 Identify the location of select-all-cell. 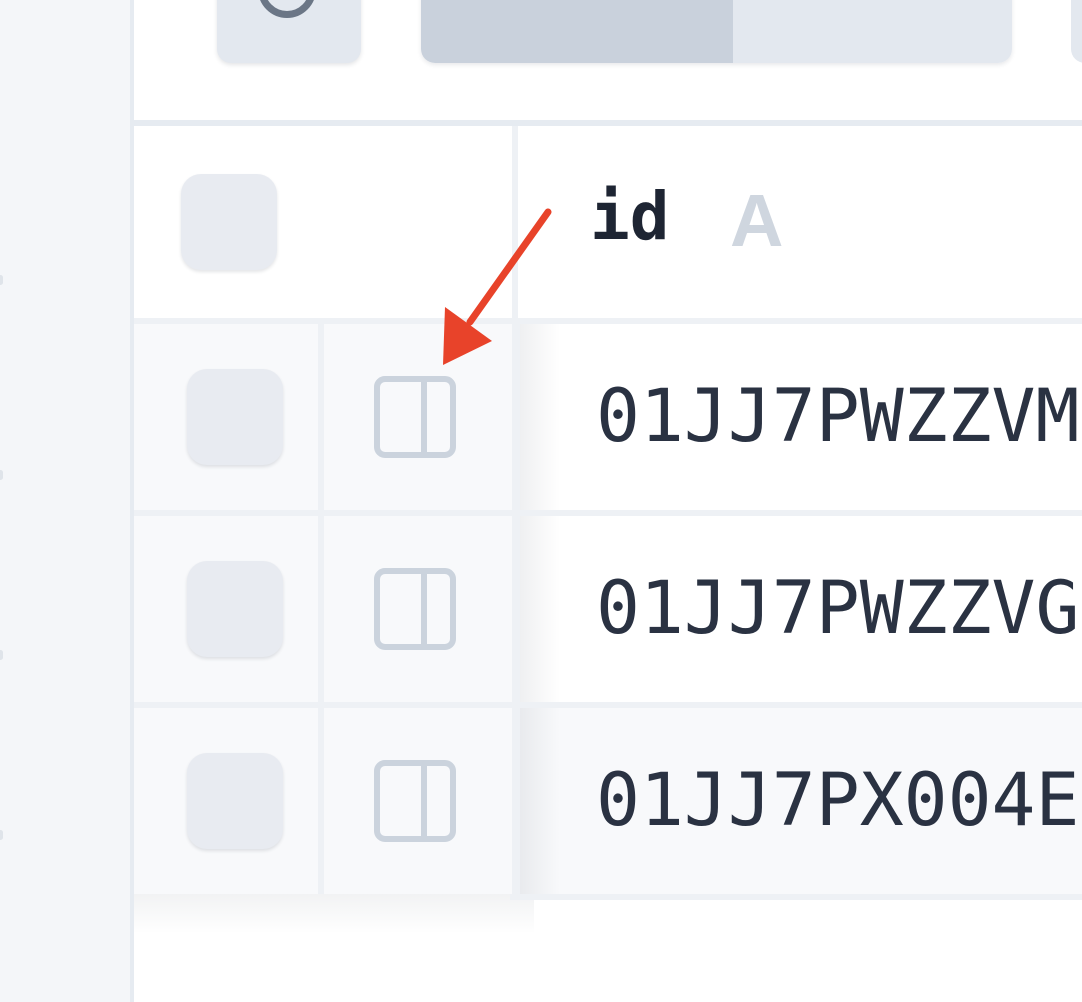
(323, 222).